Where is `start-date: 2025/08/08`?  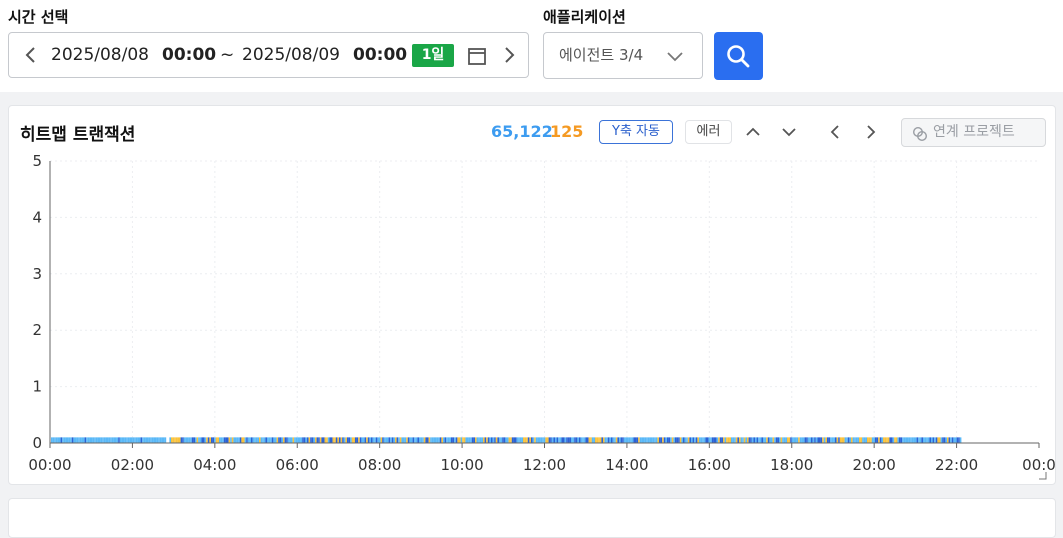
start-date: 2025/08/08 is located at coordinates (100, 55).